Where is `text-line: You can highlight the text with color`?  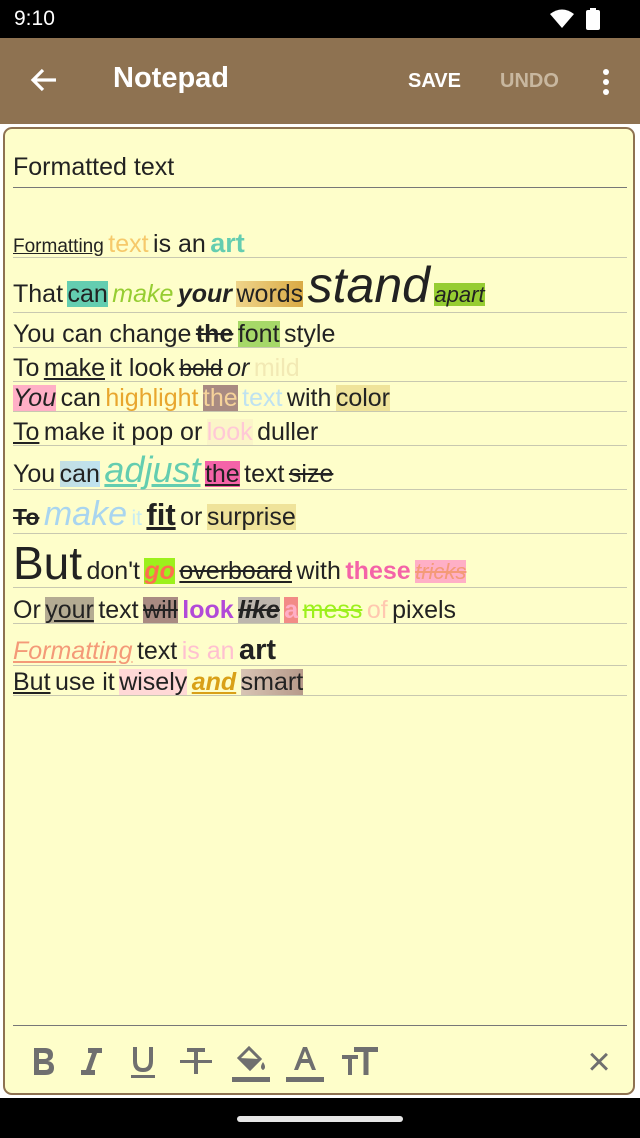
text-line: You can highlight the text with color is located at coordinates (320, 398).